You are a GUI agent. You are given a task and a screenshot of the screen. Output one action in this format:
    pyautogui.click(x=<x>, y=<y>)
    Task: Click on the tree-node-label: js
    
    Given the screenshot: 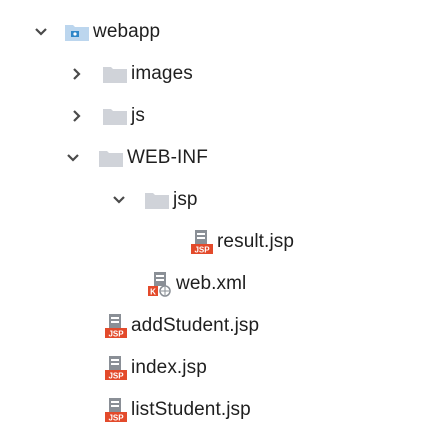 What is the action you would take?
    pyautogui.click(x=138, y=115)
    